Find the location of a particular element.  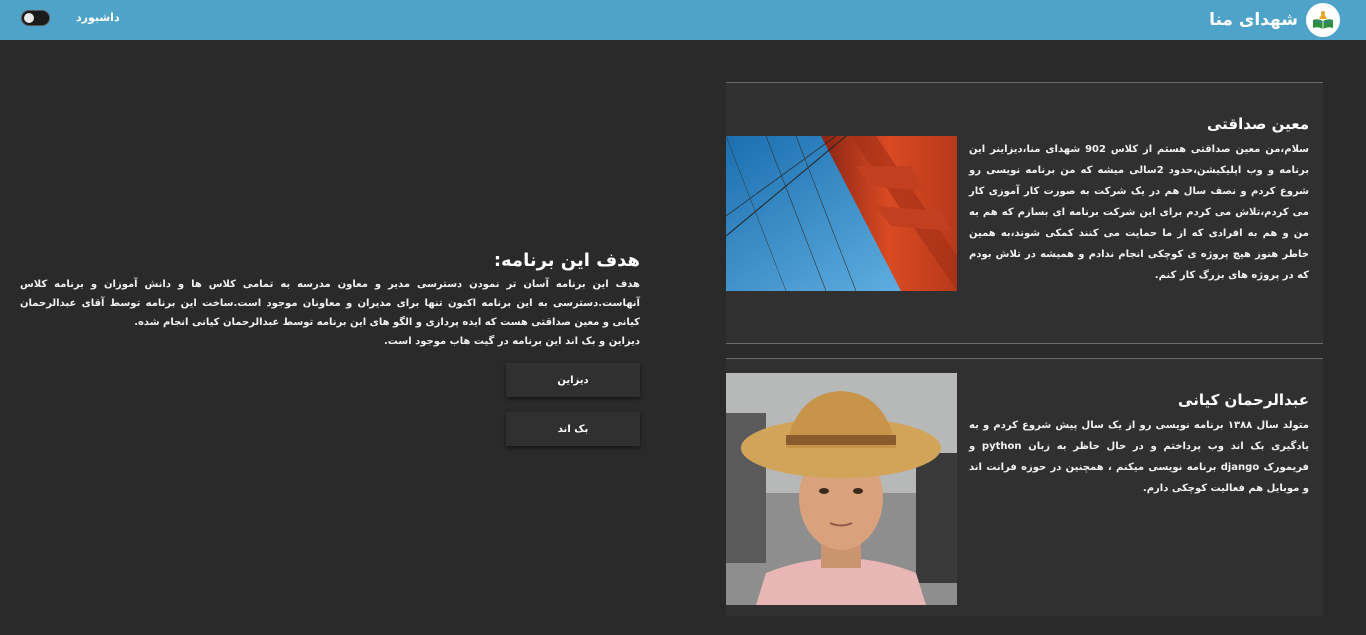

nav-dashboard-link: داشبورد is located at coordinates (98, 17).